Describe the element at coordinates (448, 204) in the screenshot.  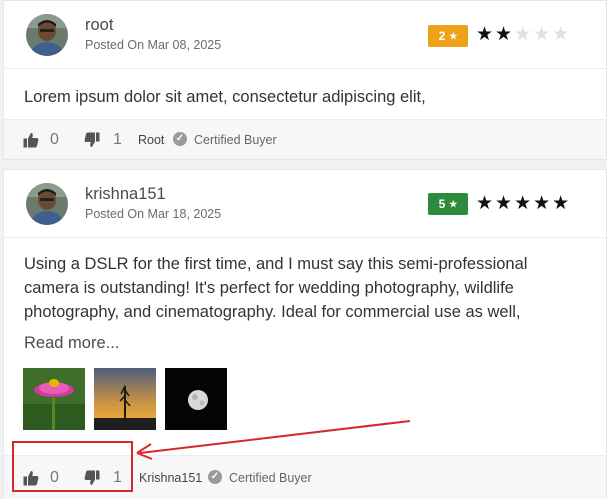
I see `rating-badge: 5 ★` at that location.